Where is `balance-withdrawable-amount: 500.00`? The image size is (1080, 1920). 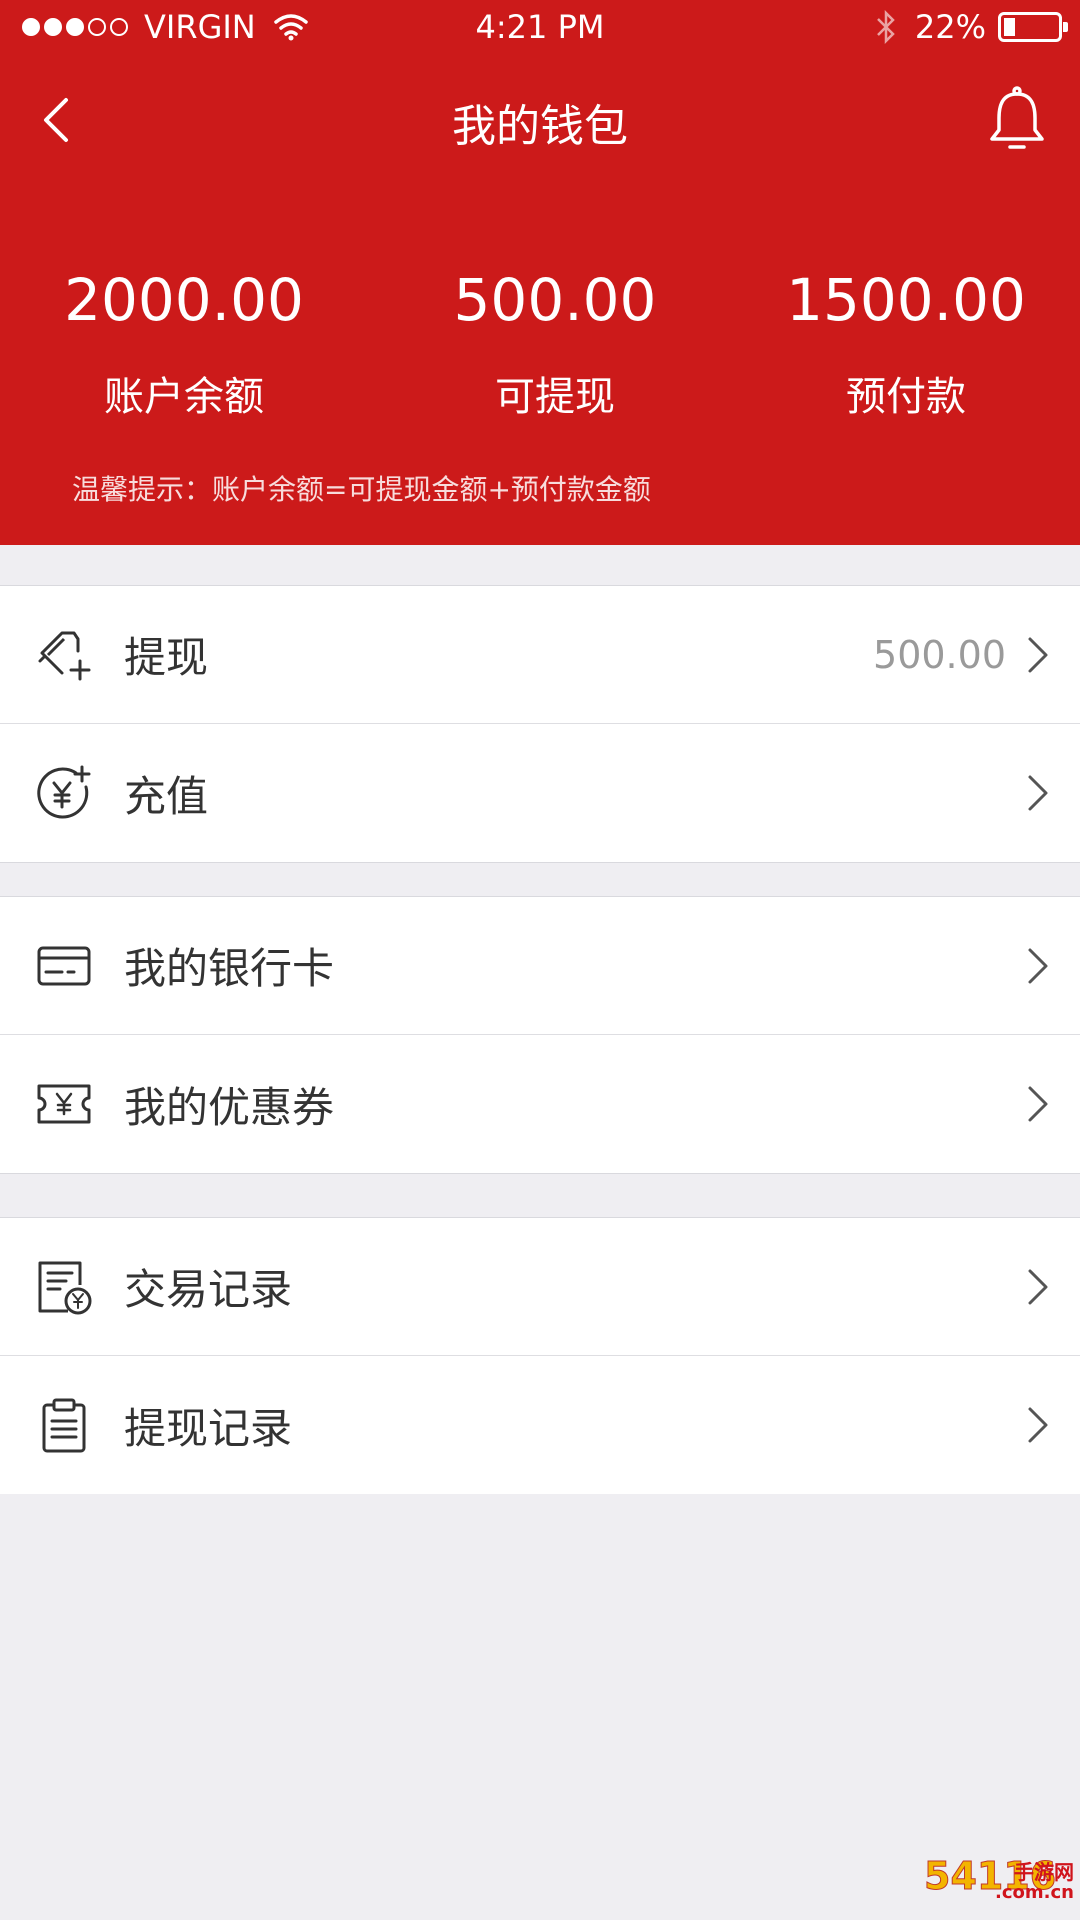 balance-withdrawable-amount: 500.00 is located at coordinates (555, 300).